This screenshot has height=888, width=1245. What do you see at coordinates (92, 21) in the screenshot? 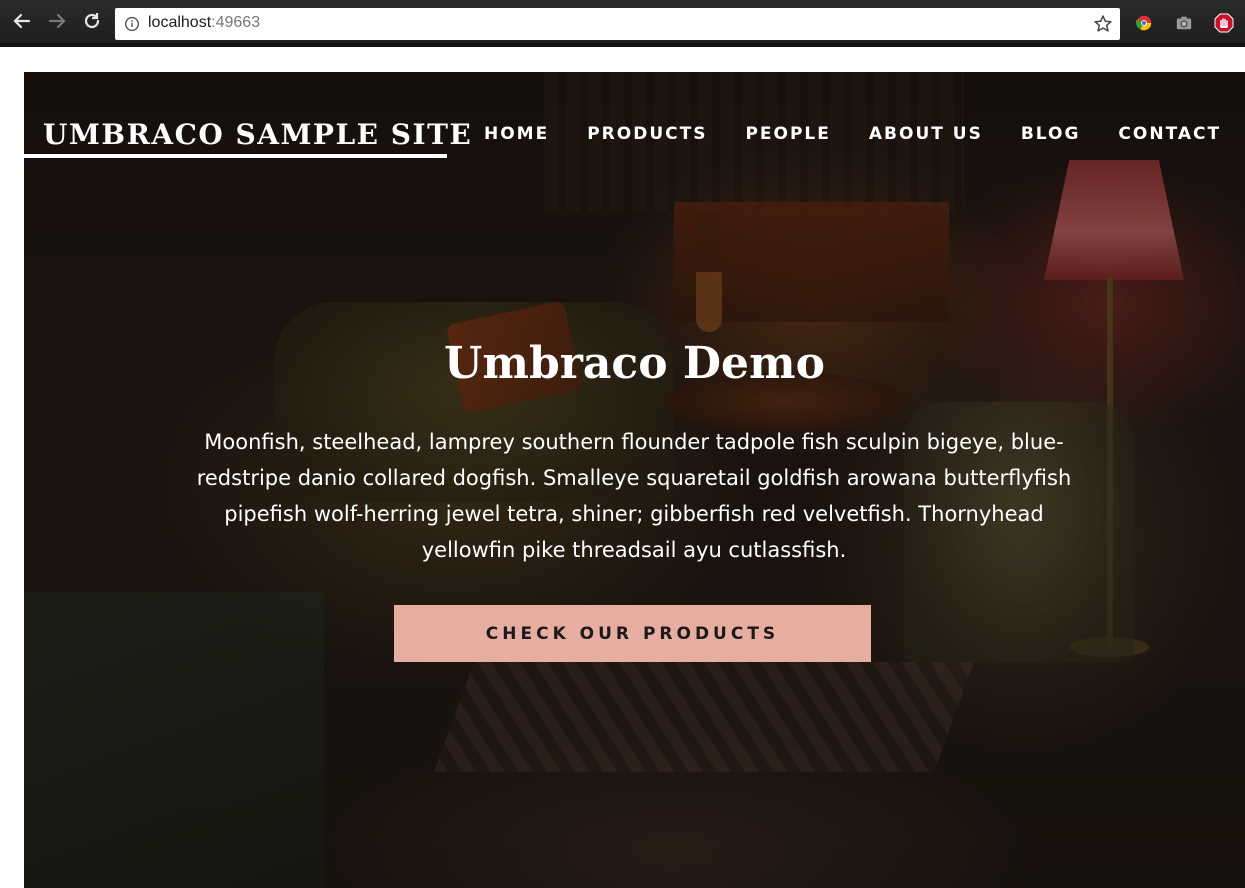
I see `reload-icon` at bounding box center [92, 21].